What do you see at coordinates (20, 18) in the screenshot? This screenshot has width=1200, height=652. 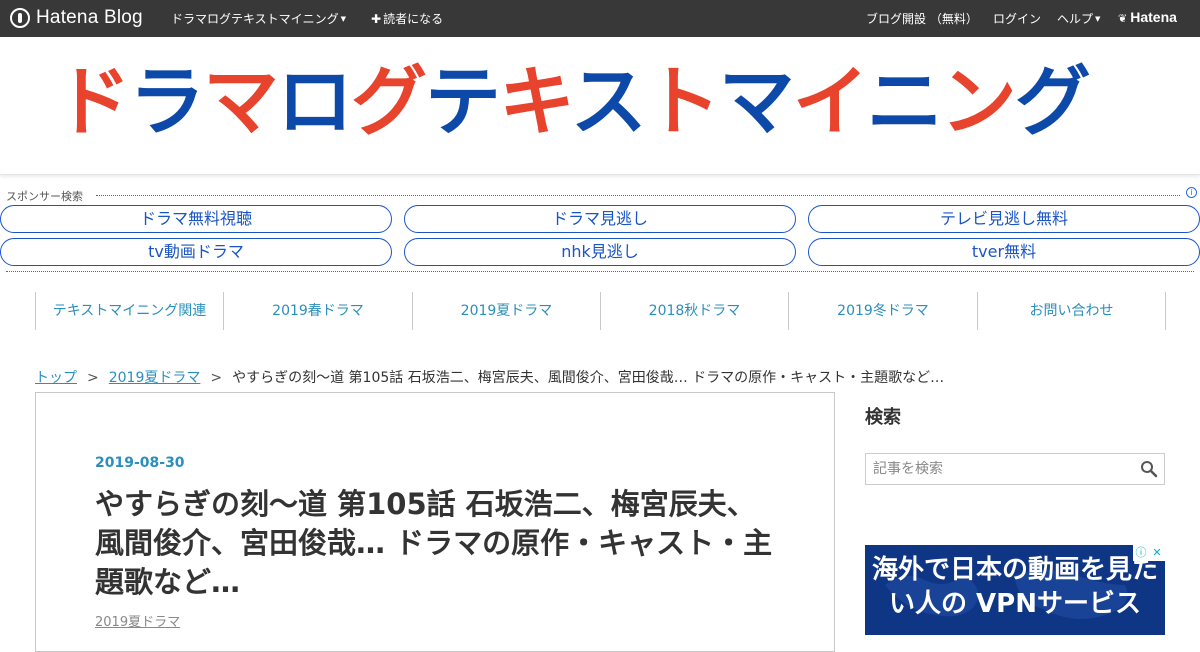 I see `hatena-blog-icon` at bounding box center [20, 18].